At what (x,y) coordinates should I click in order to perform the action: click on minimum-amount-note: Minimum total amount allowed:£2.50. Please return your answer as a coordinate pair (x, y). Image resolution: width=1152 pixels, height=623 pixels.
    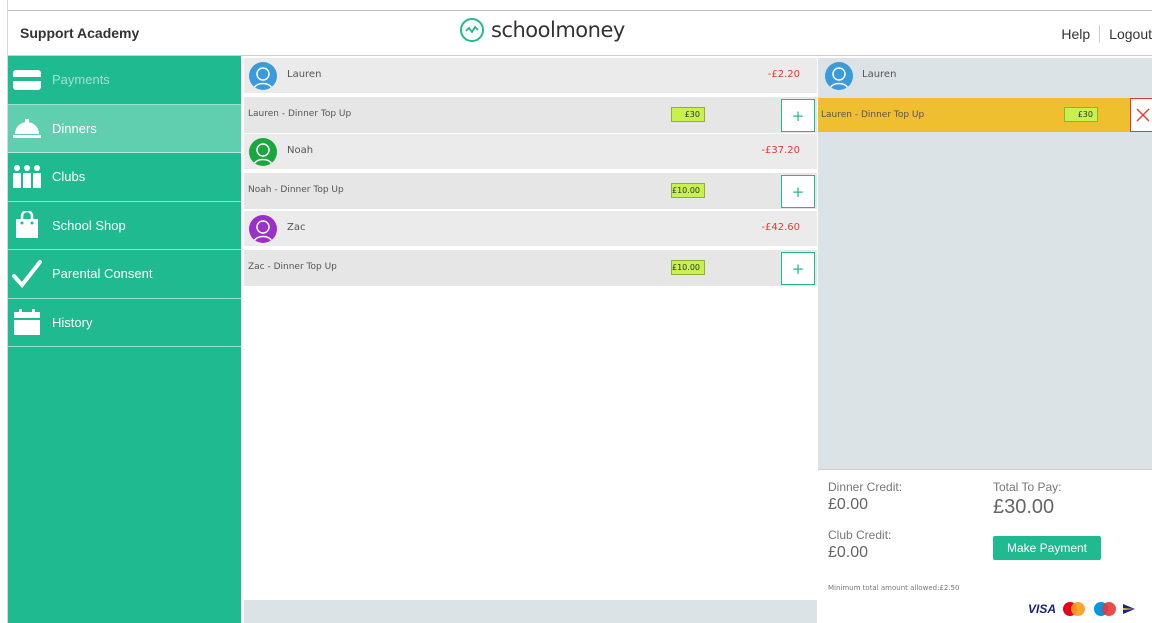
    Looking at the image, I should click on (894, 588).